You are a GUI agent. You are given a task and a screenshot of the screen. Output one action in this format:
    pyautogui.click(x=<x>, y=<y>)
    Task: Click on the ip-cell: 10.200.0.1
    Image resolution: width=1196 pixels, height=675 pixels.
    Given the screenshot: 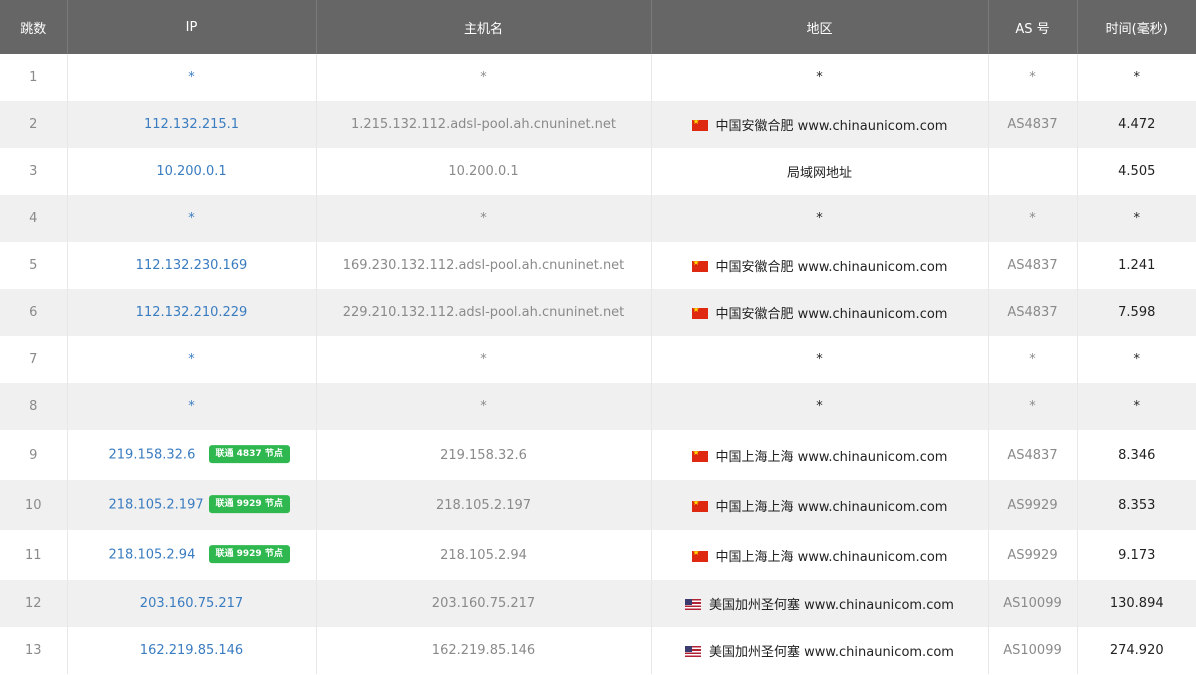 What is the action you would take?
    pyautogui.click(x=192, y=171)
    